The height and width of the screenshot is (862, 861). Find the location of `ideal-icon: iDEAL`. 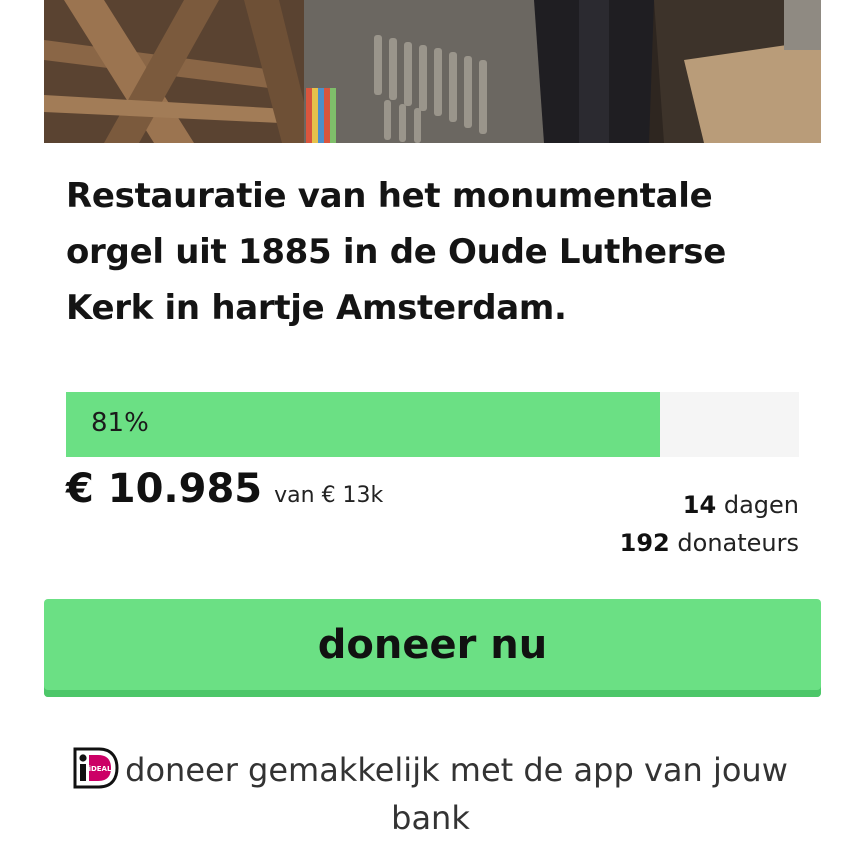

ideal-icon: iDEAL is located at coordinates (96, 768).